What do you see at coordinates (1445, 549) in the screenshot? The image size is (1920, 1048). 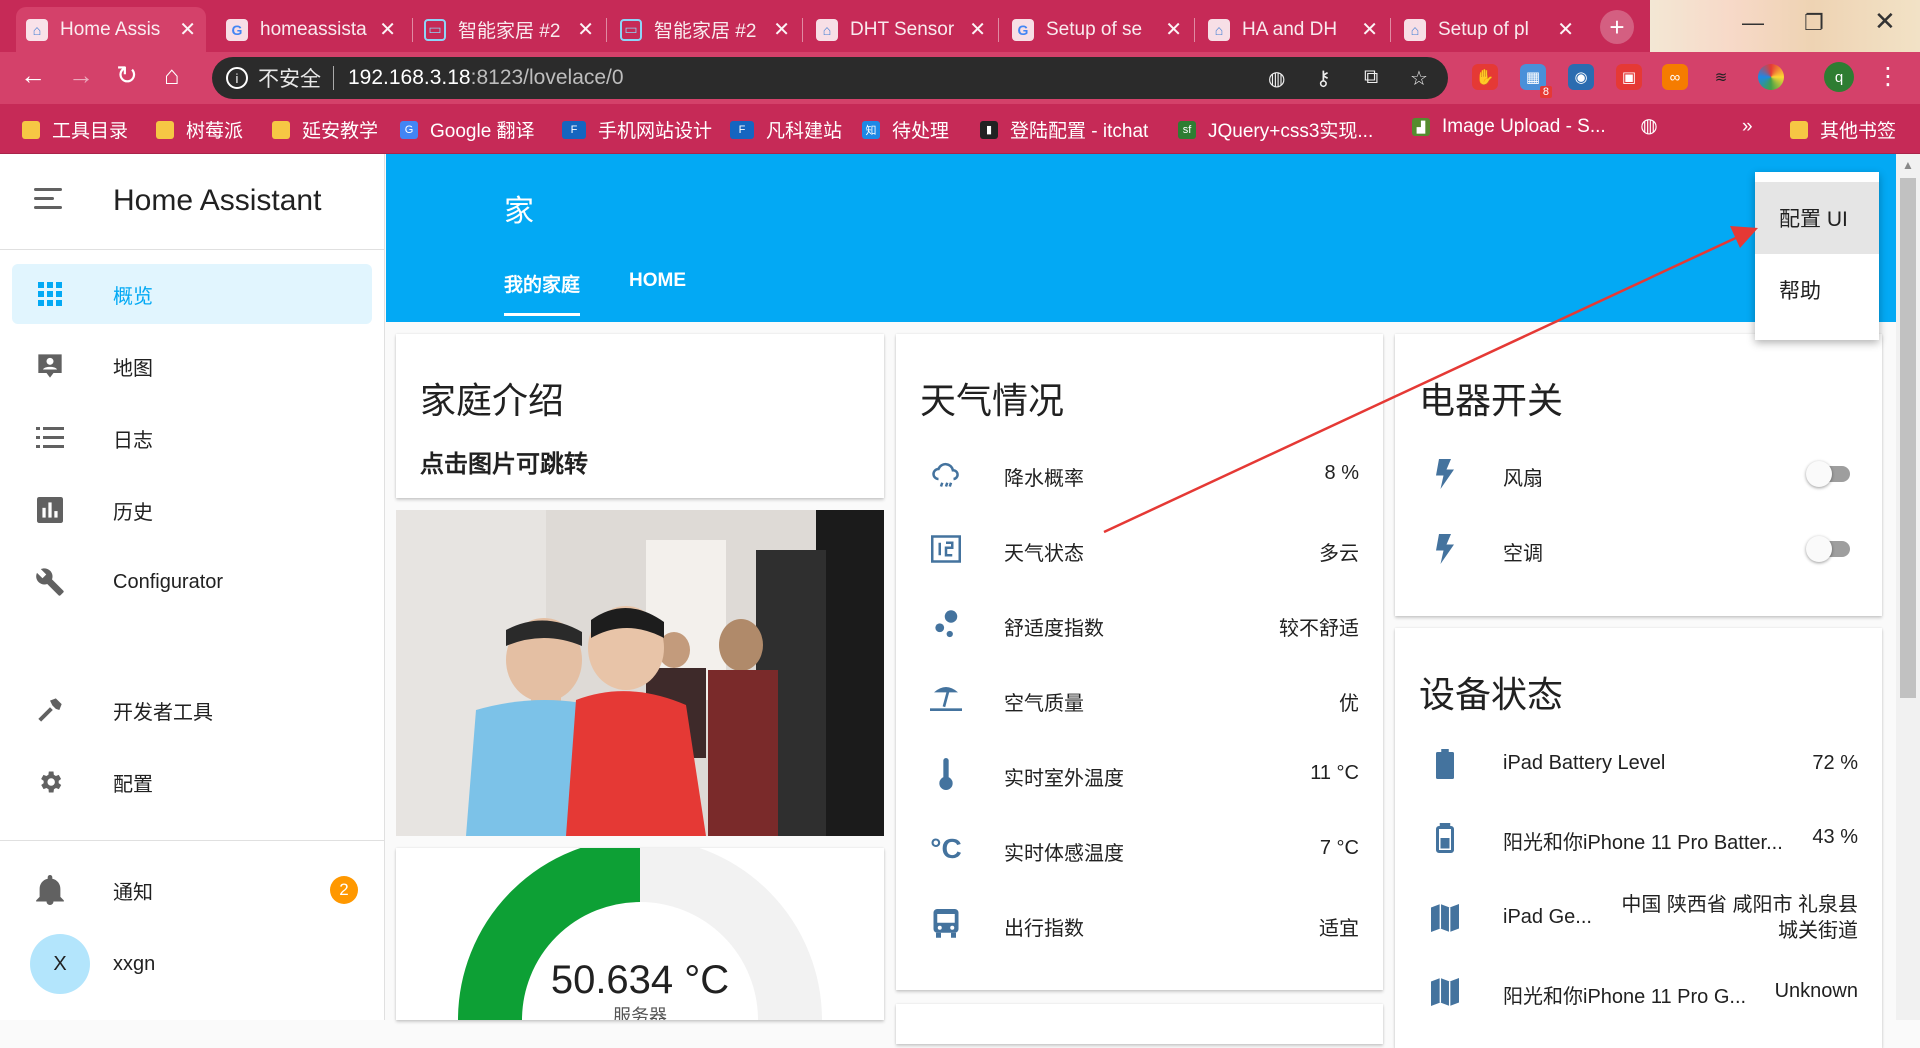 I see `flash-icon` at bounding box center [1445, 549].